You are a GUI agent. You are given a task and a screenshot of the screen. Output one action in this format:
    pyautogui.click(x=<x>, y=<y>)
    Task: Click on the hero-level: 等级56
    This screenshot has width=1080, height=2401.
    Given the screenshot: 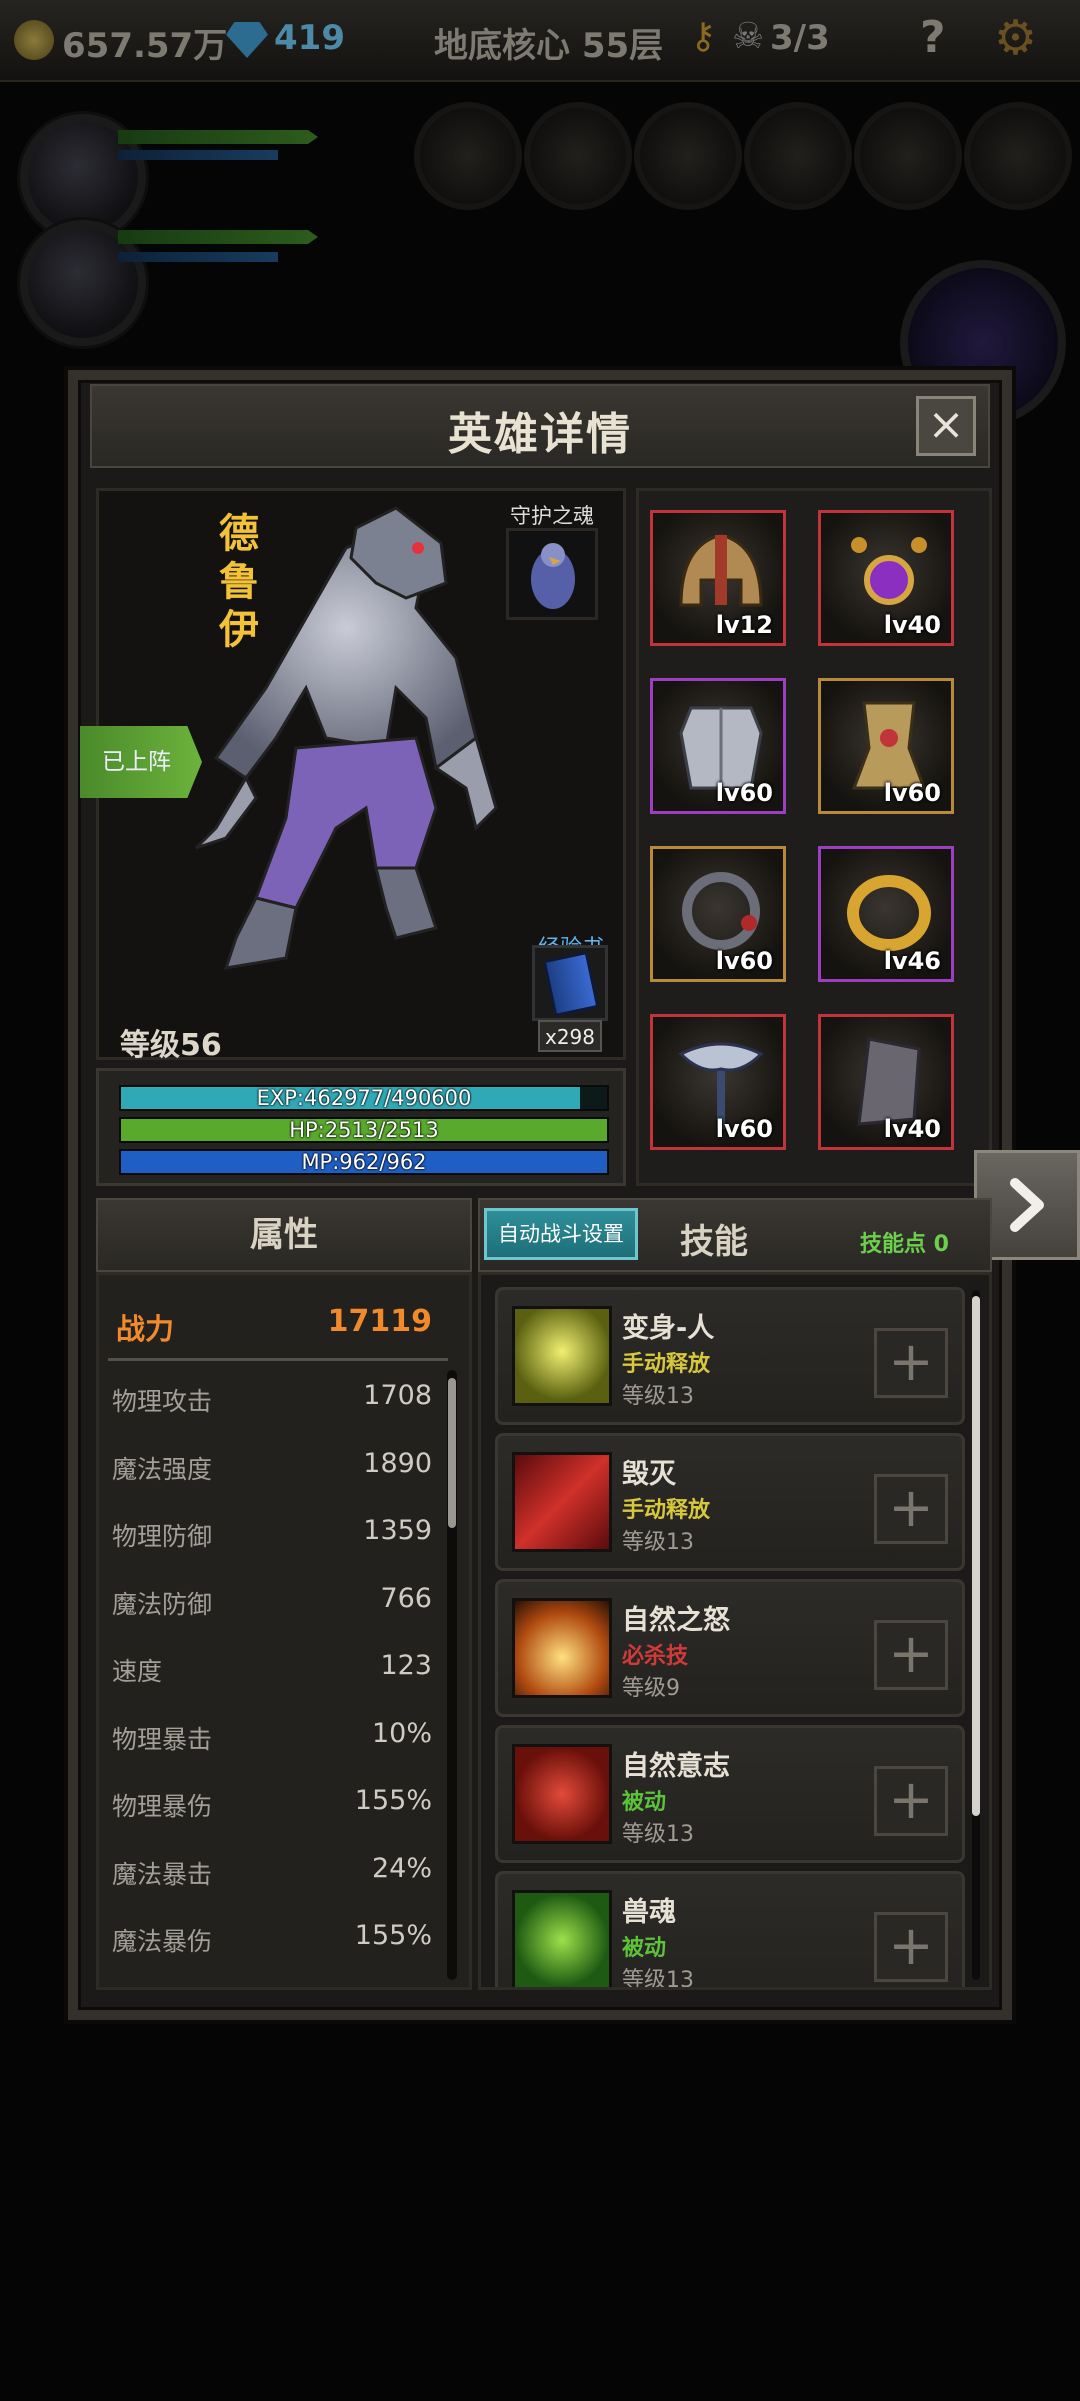 What is the action you would take?
    pyautogui.click(x=171, y=1045)
    